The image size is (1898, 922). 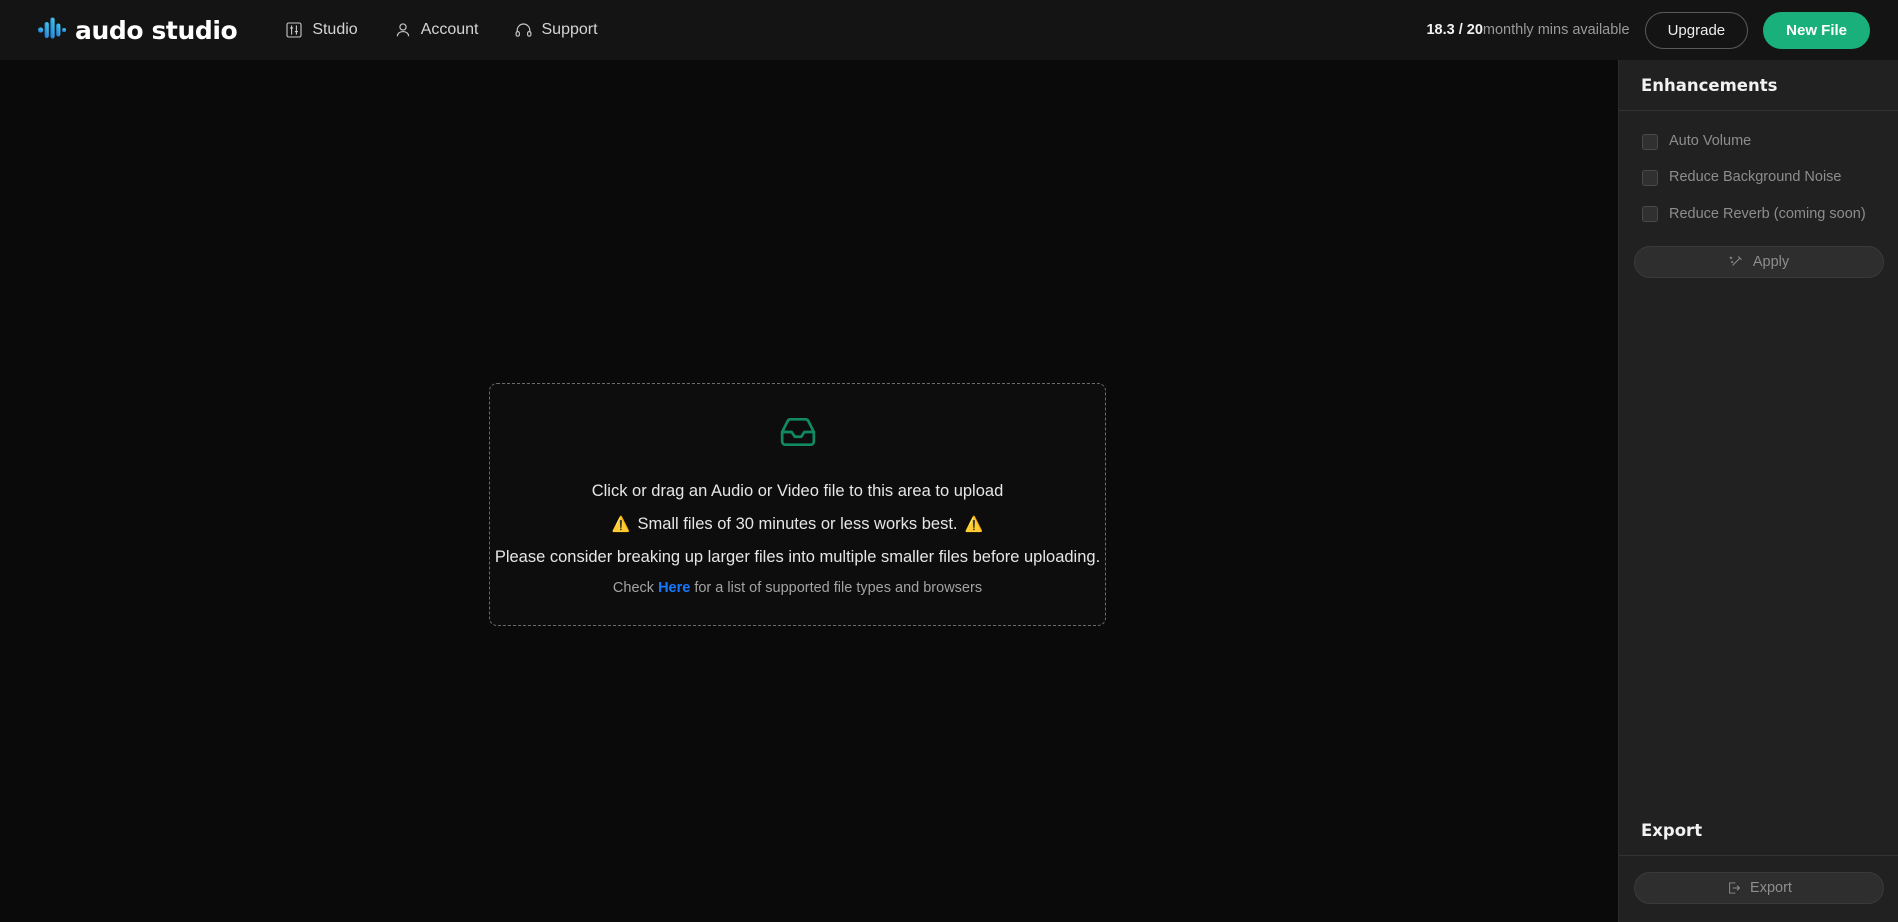 What do you see at coordinates (1816, 30) in the screenshot?
I see `new-file-button: New File` at bounding box center [1816, 30].